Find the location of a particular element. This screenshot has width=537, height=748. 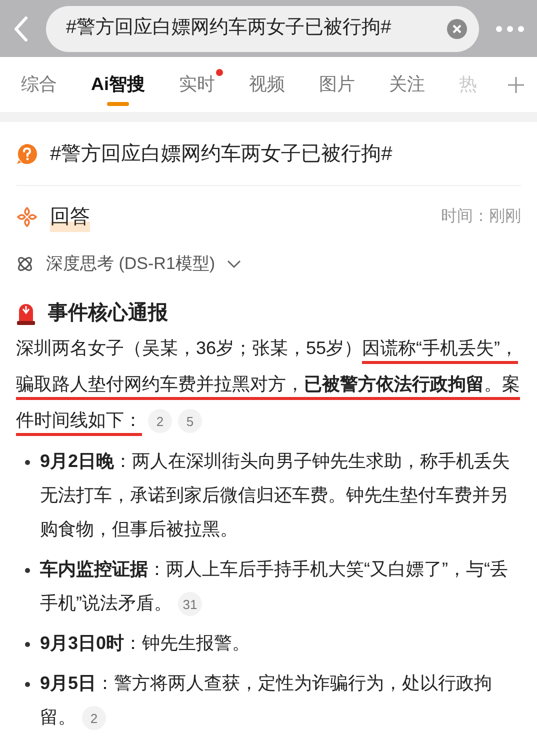

timeline-item-text: 9月2日晚：两人在深圳街头向男子钟先生求助，称手机丢失无法打车，承诺到家后微信归还车费。钟先生垫付车费并另购食物，但事后被拉黑。 is located at coordinates (276, 495).